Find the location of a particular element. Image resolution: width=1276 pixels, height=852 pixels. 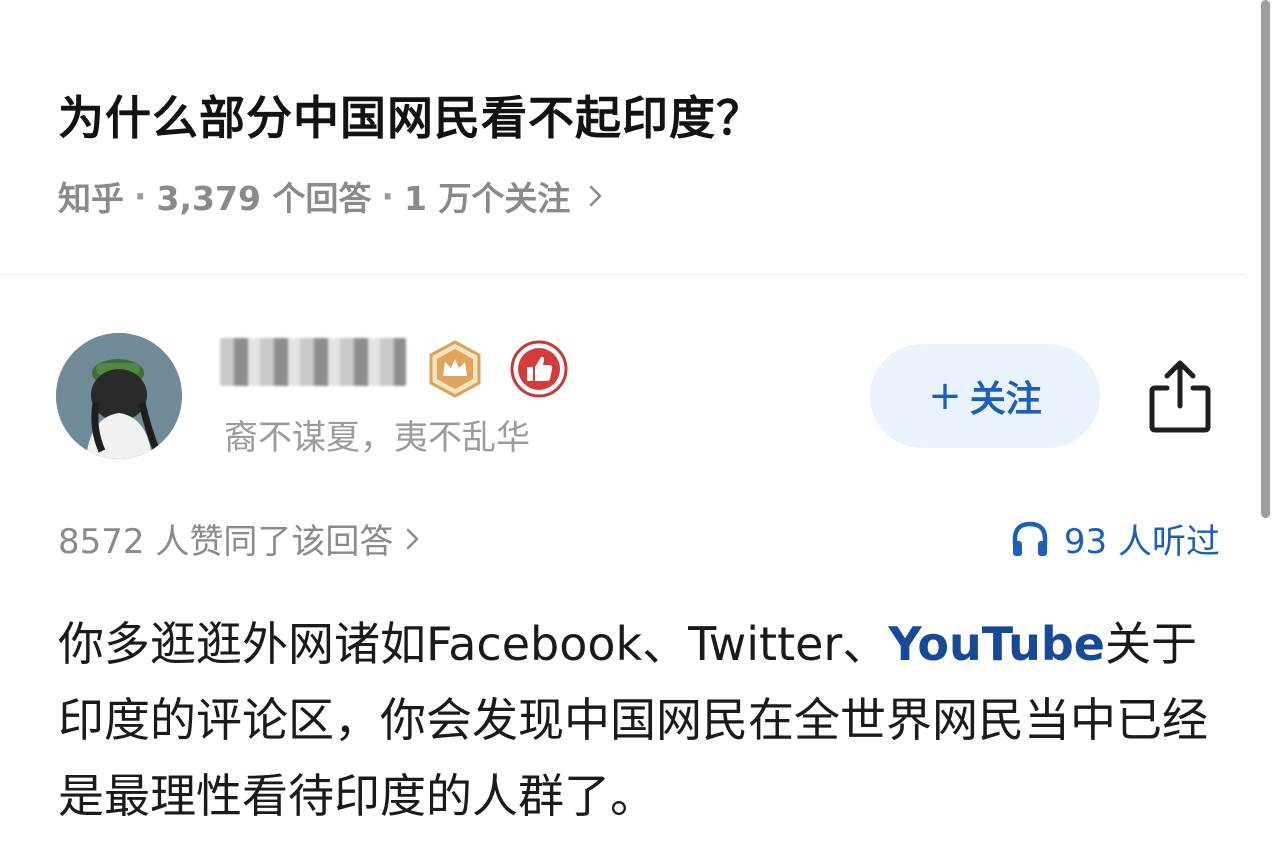

source-label: 知乎 is located at coordinates (91, 198).